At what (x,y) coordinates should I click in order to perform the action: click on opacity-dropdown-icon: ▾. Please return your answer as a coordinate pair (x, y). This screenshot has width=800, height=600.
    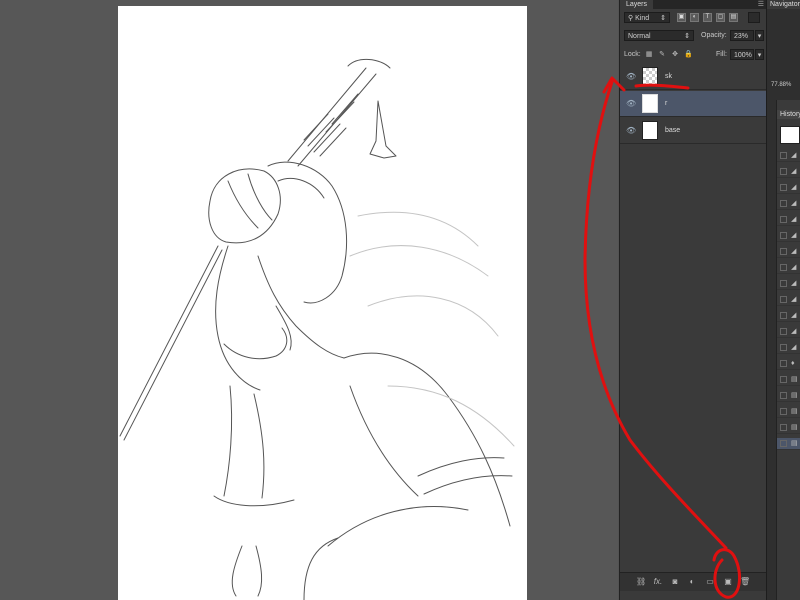
    Looking at the image, I should click on (759, 35).